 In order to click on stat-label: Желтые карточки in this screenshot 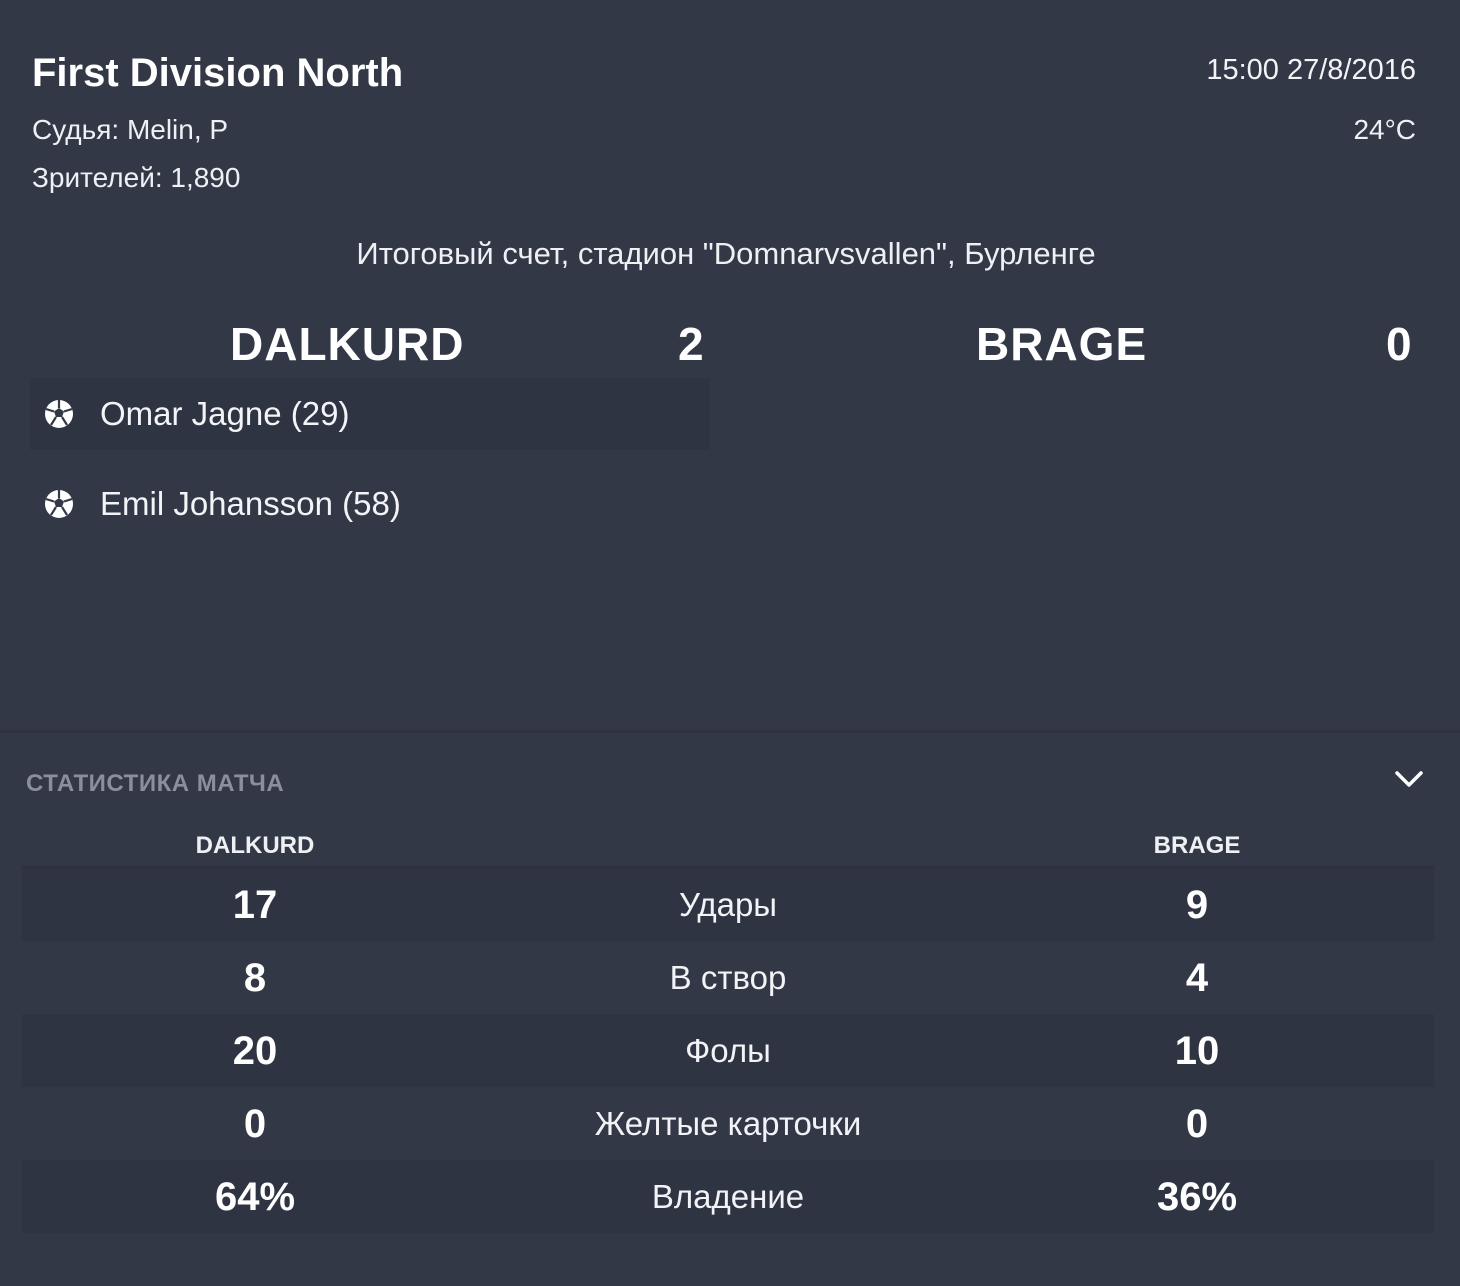, I will do `click(728, 1123)`.